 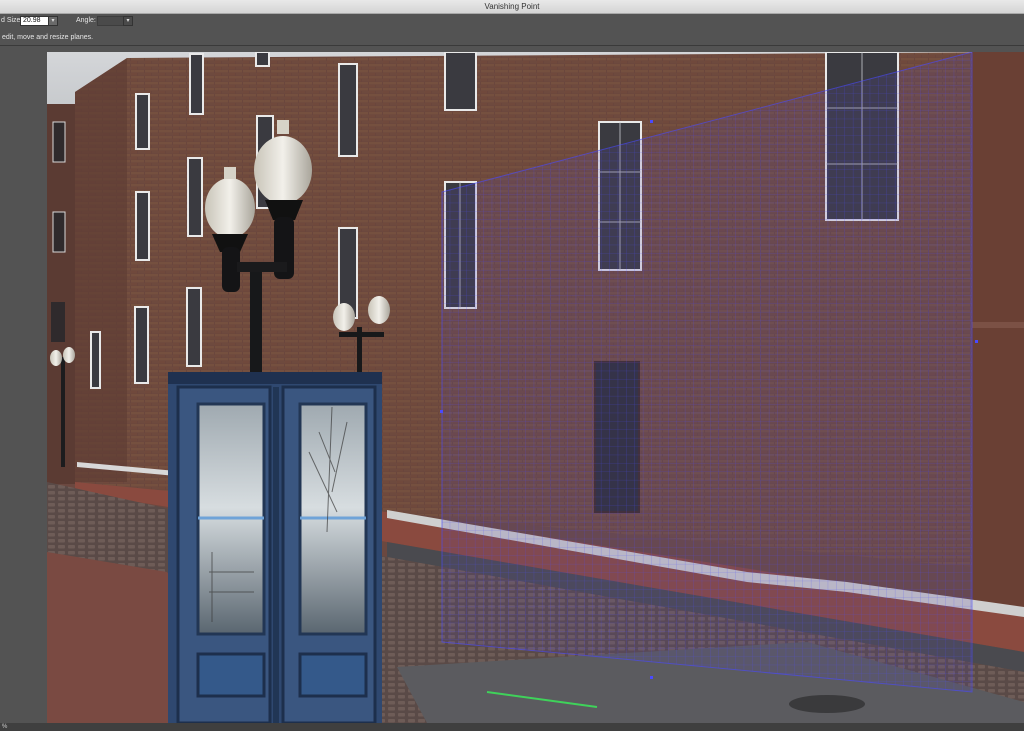 What do you see at coordinates (86, 20) in the screenshot?
I see `angle-label: Angle:` at bounding box center [86, 20].